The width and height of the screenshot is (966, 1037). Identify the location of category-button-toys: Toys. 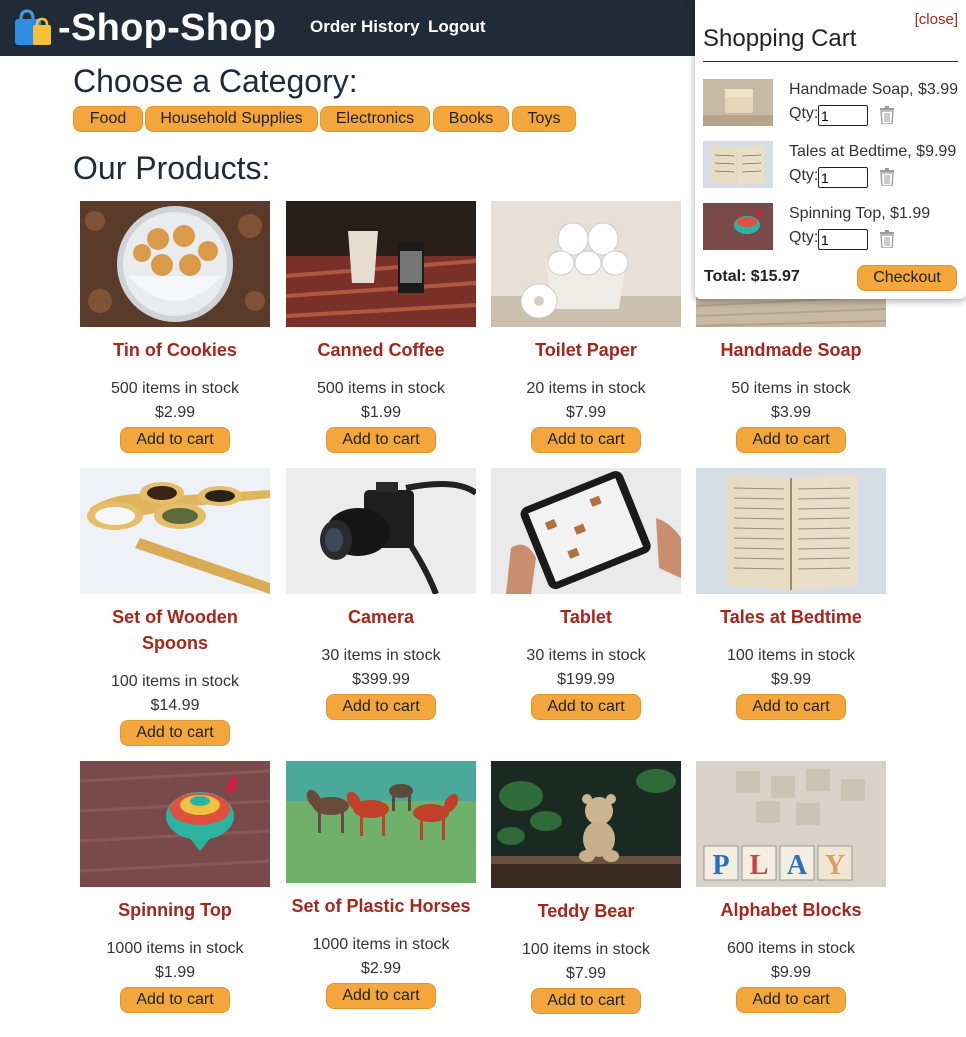
(544, 119).